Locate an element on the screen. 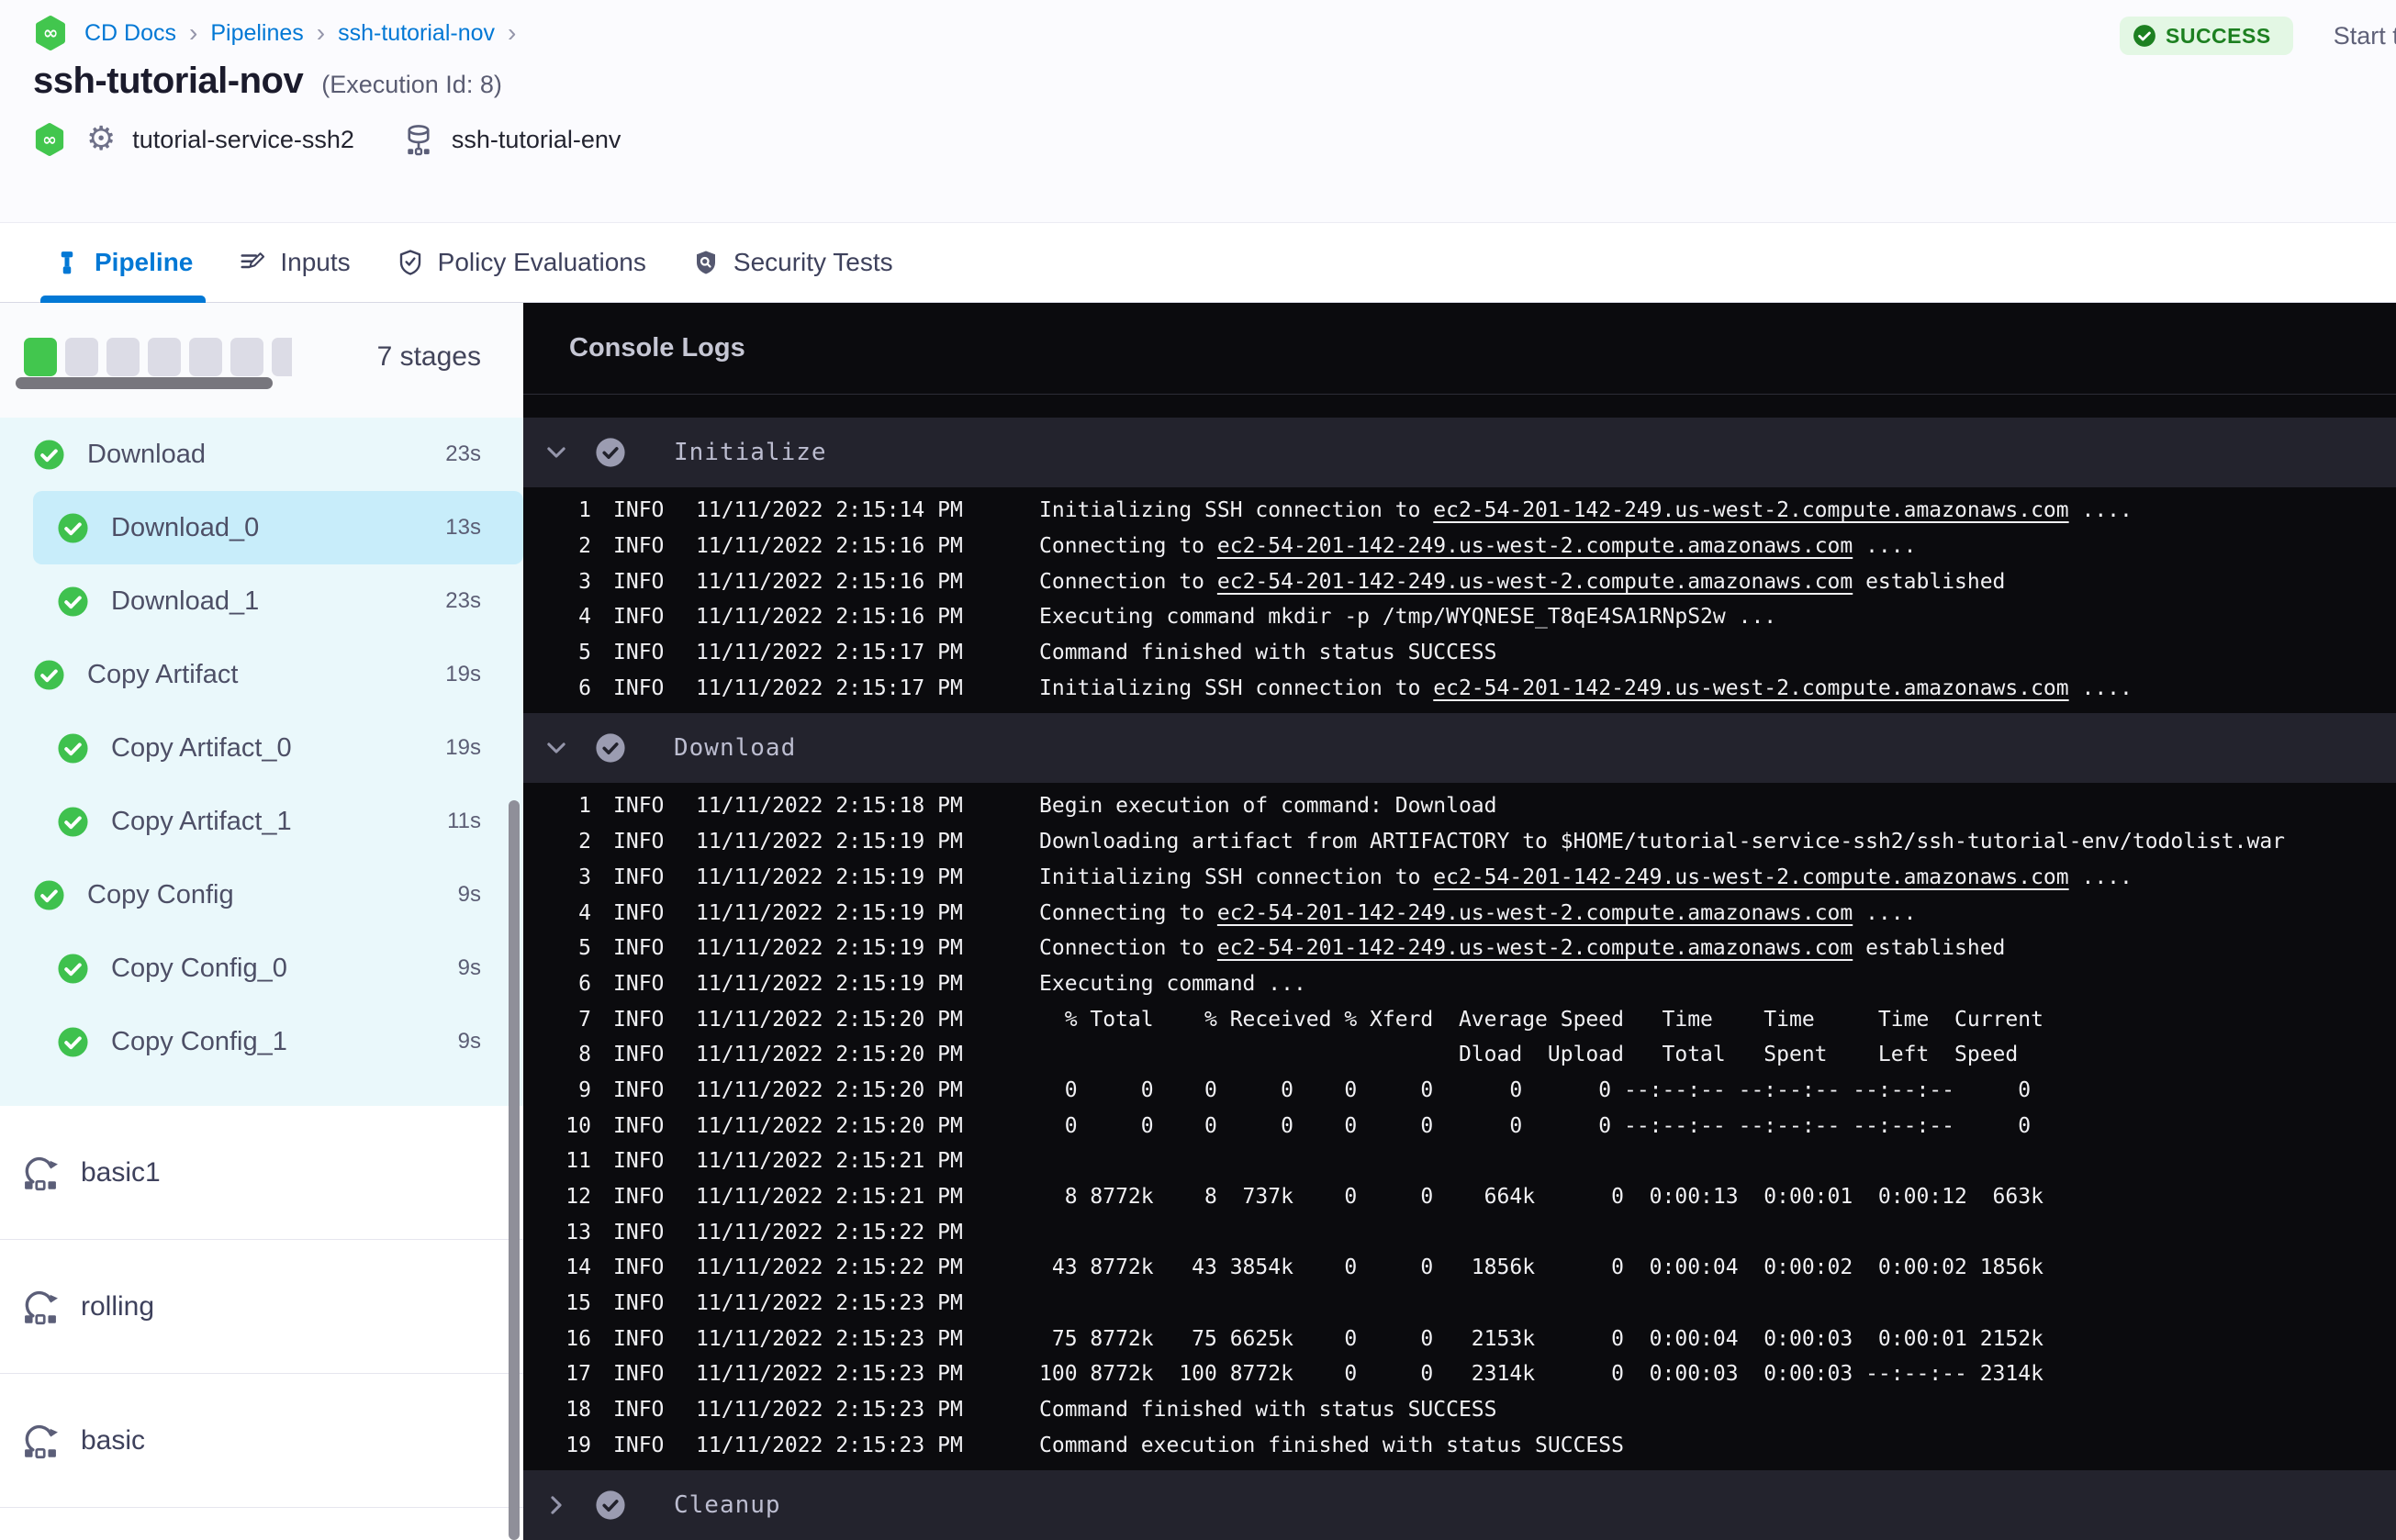  stage-row: Copy Artifact 19s is located at coordinates (262, 674).